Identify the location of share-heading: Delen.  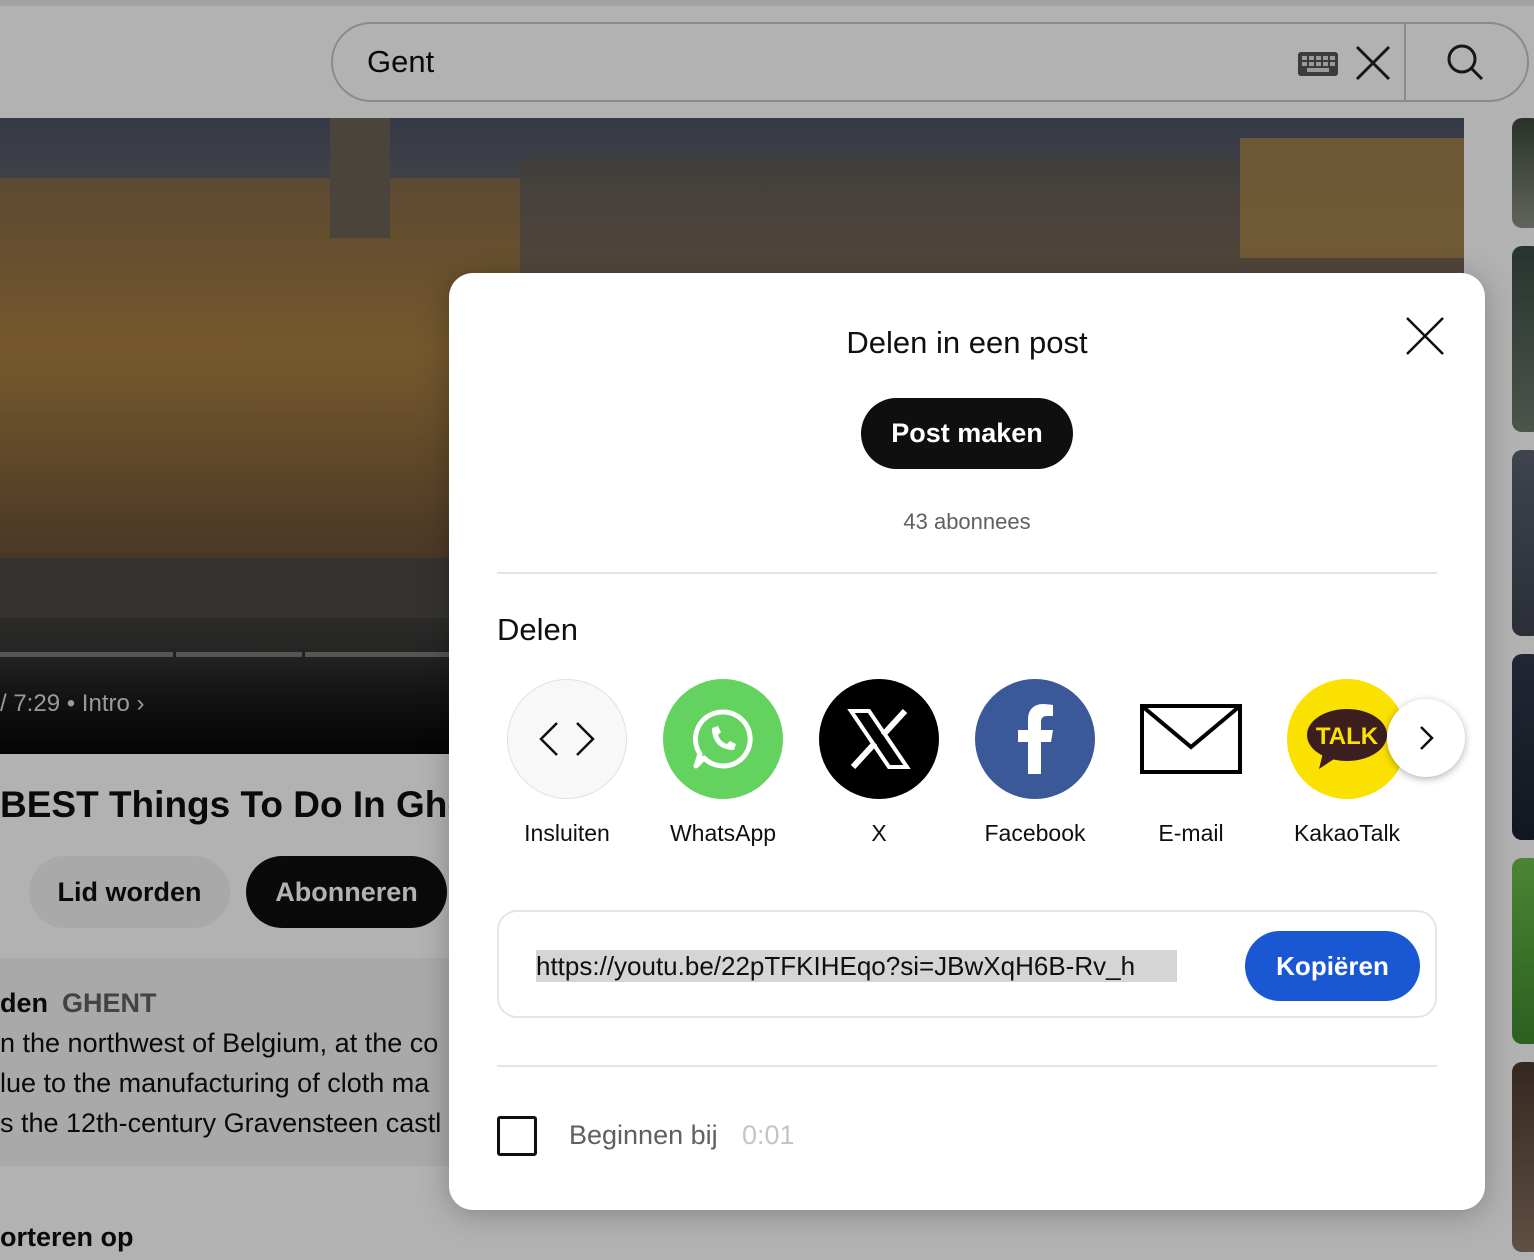
(537, 629).